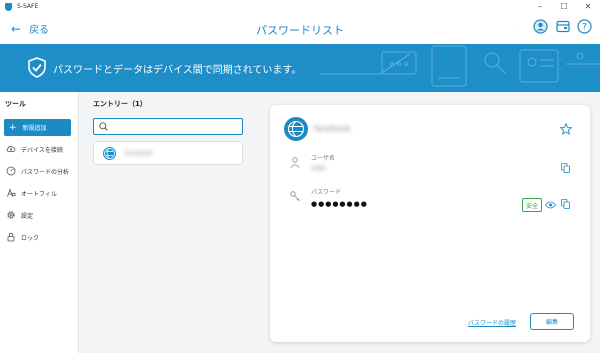  I want to click on edit-button: 編集, so click(552, 321).